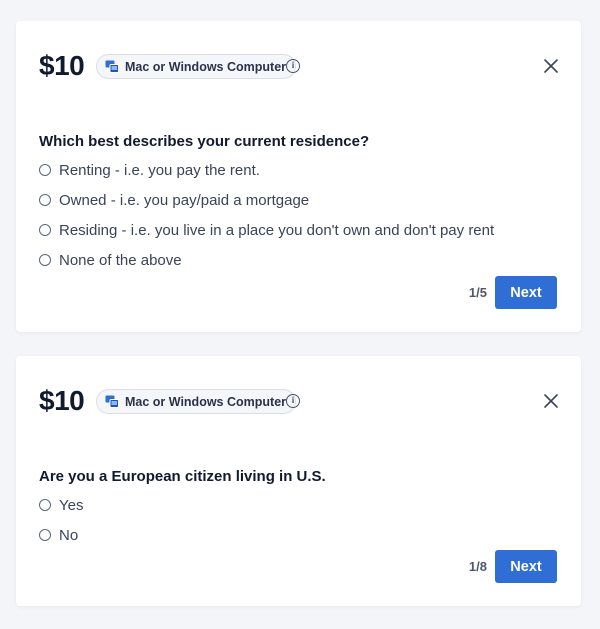 This screenshot has height=629, width=600. Describe the element at coordinates (71, 505) in the screenshot. I see `answer-option-label: Yes` at that location.